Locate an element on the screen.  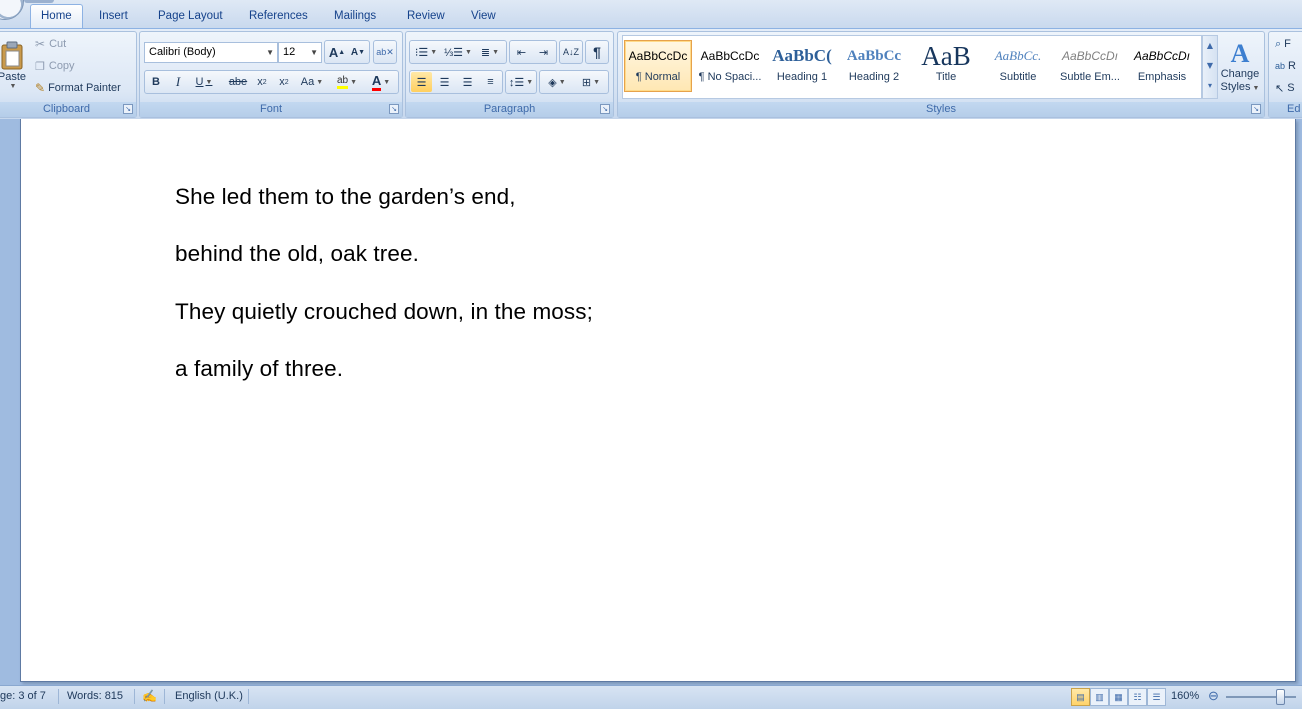
grow-font-icon: A ▲ is located at coordinates (337, 52).